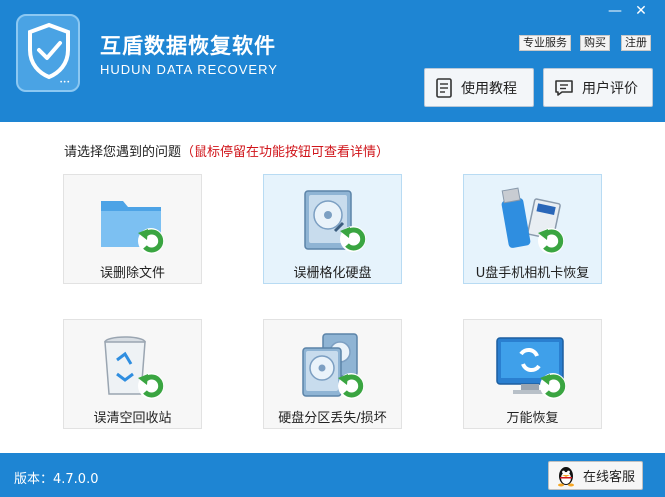 Image resolution: width=665 pixels, height=497 pixels. I want to click on buy-link: 购买, so click(595, 43).